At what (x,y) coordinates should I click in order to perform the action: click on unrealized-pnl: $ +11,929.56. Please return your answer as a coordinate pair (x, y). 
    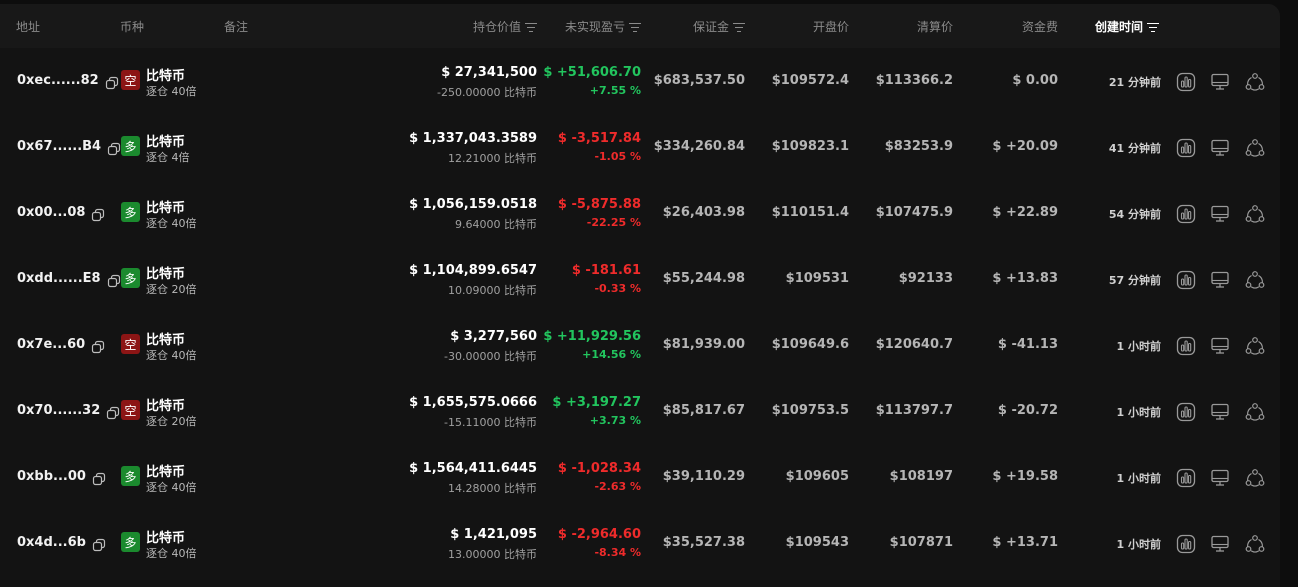
    Looking at the image, I should click on (592, 336).